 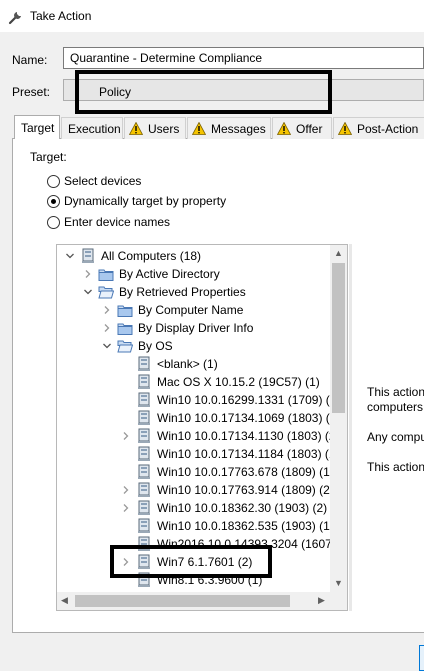 What do you see at coordinates (151, 256) in the screenshot?
I see `tree-node-label: All Computers (18)` at bounding box center [151, 256].